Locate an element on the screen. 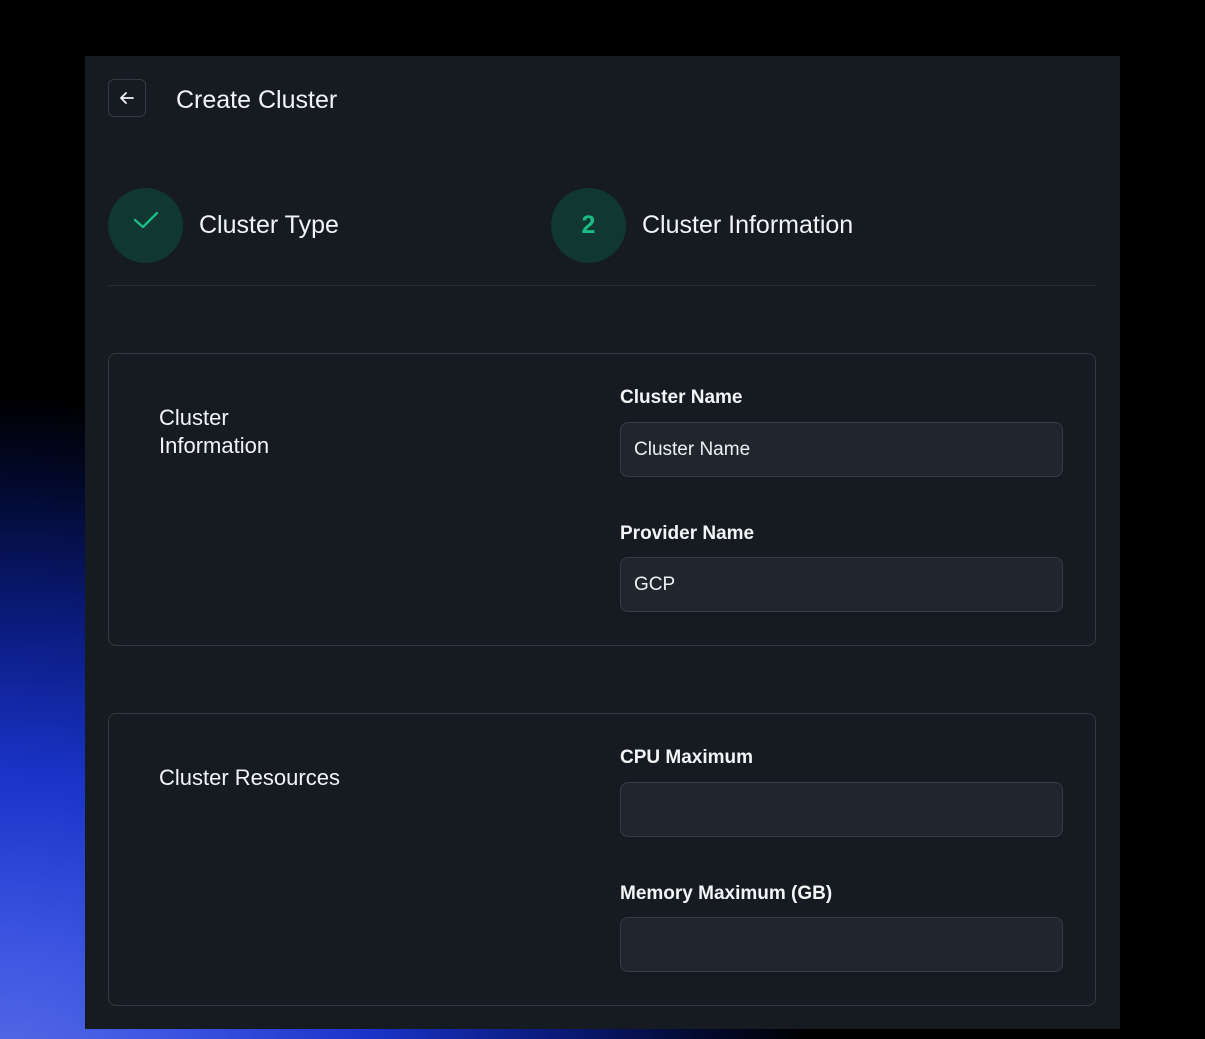  memory-maximum-label: Memory Maximum (GB) is located at coordinates (726, 893).